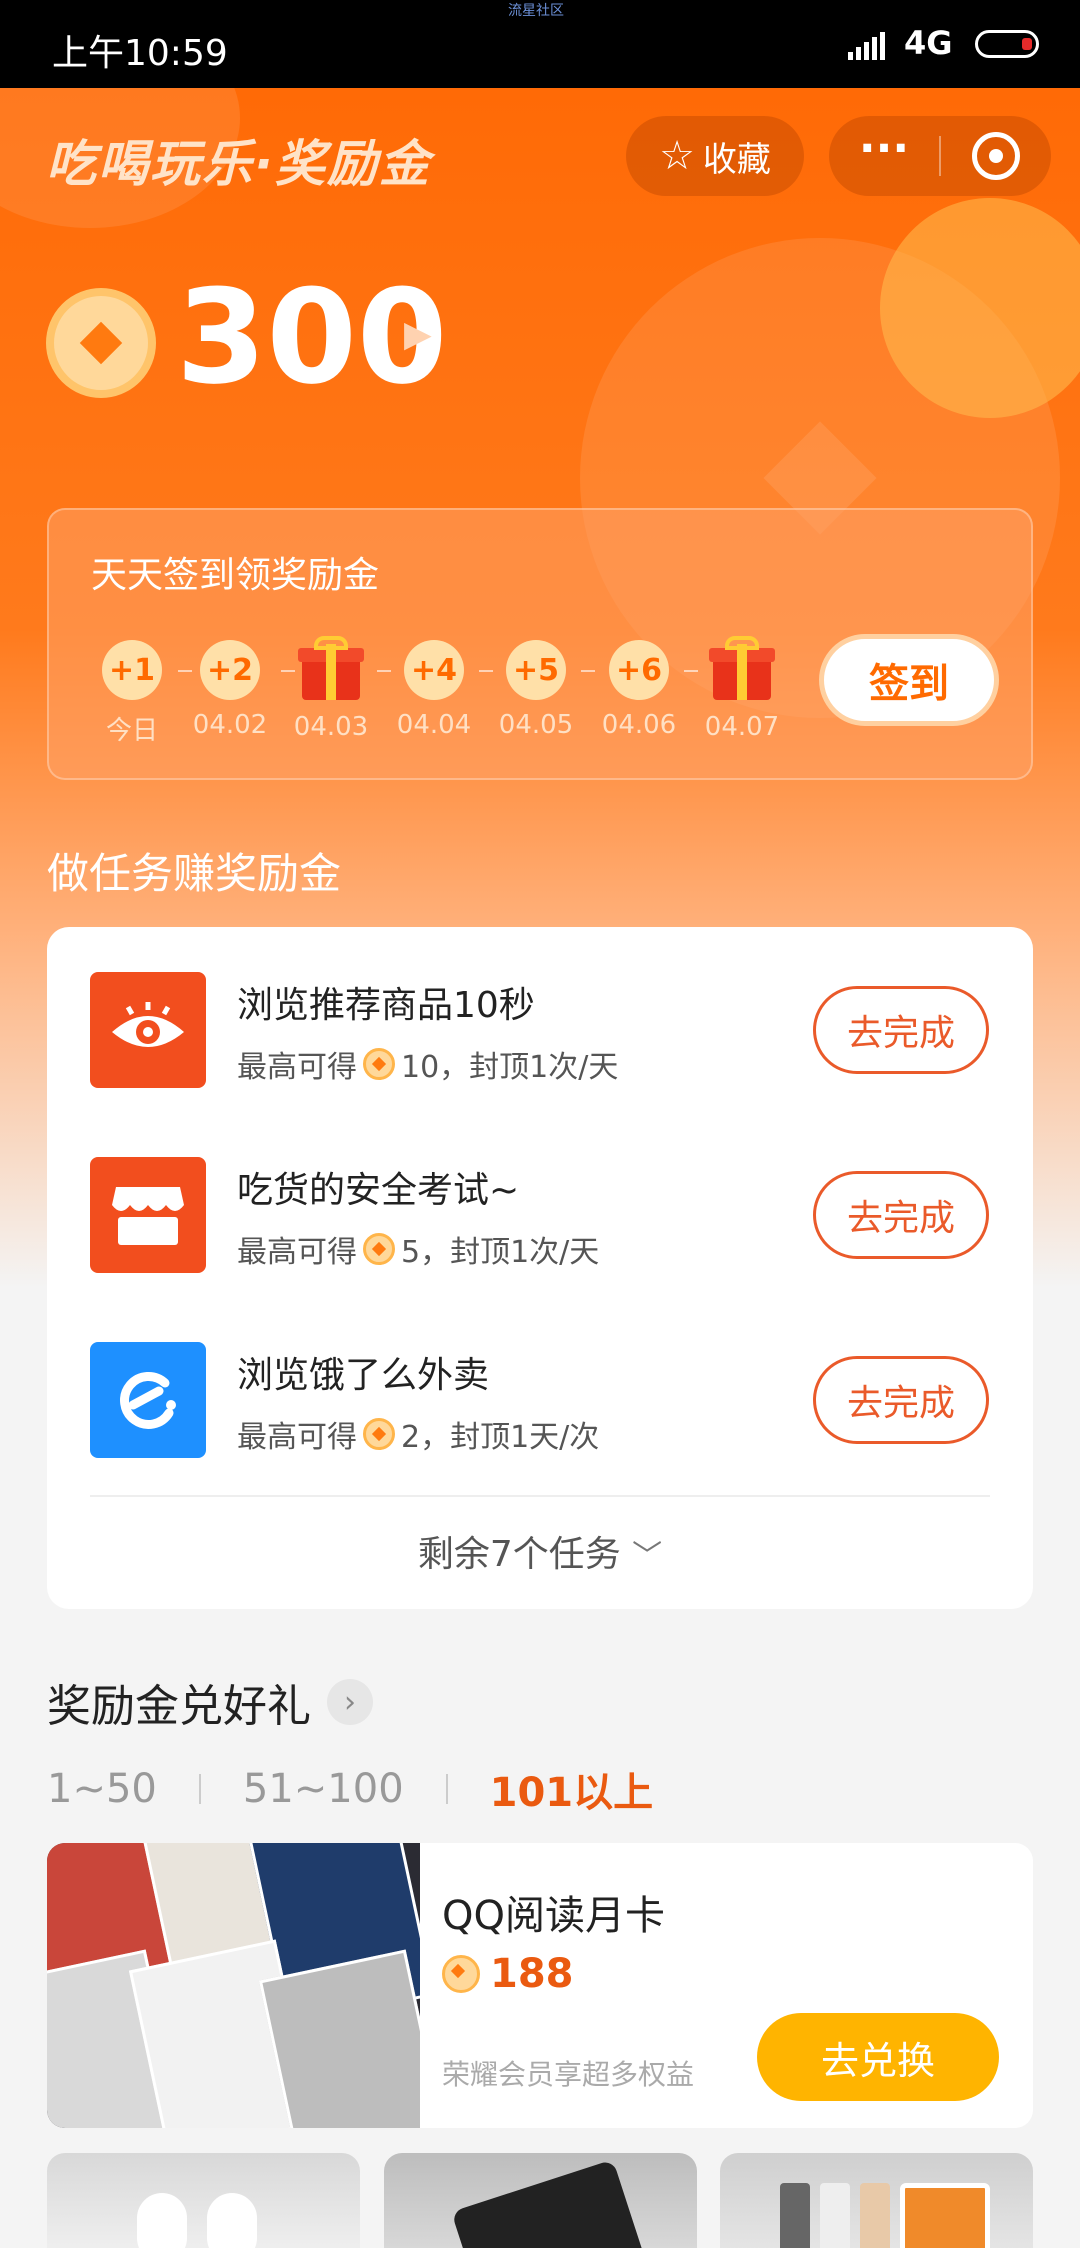 Image resolution: width=1080 pixels, height=2248 pixels. I want to click on day-date: 04.02, so click(230, 725).